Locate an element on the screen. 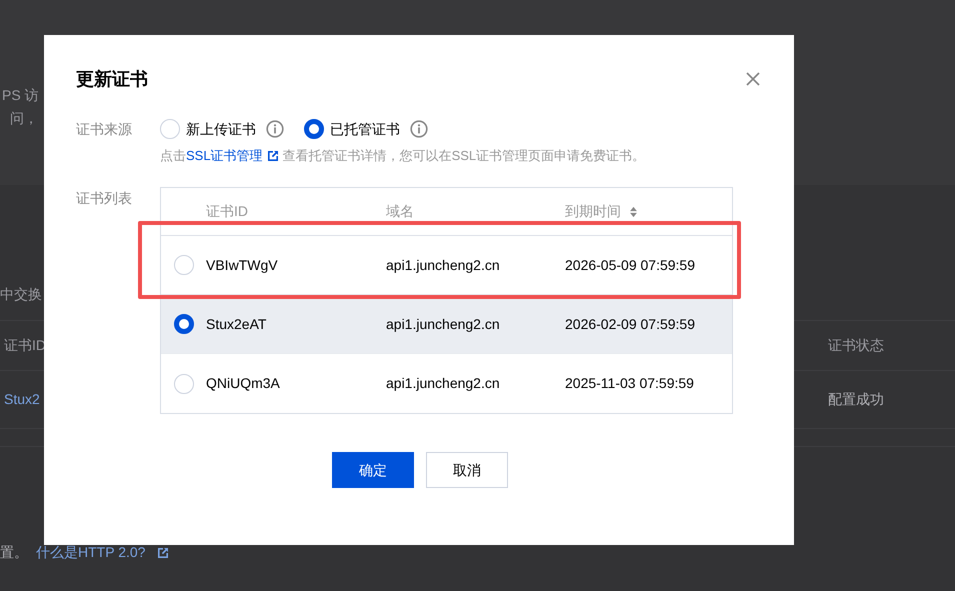 The image size is (955, 591). sort-icon is located at coordinates (633, 212).